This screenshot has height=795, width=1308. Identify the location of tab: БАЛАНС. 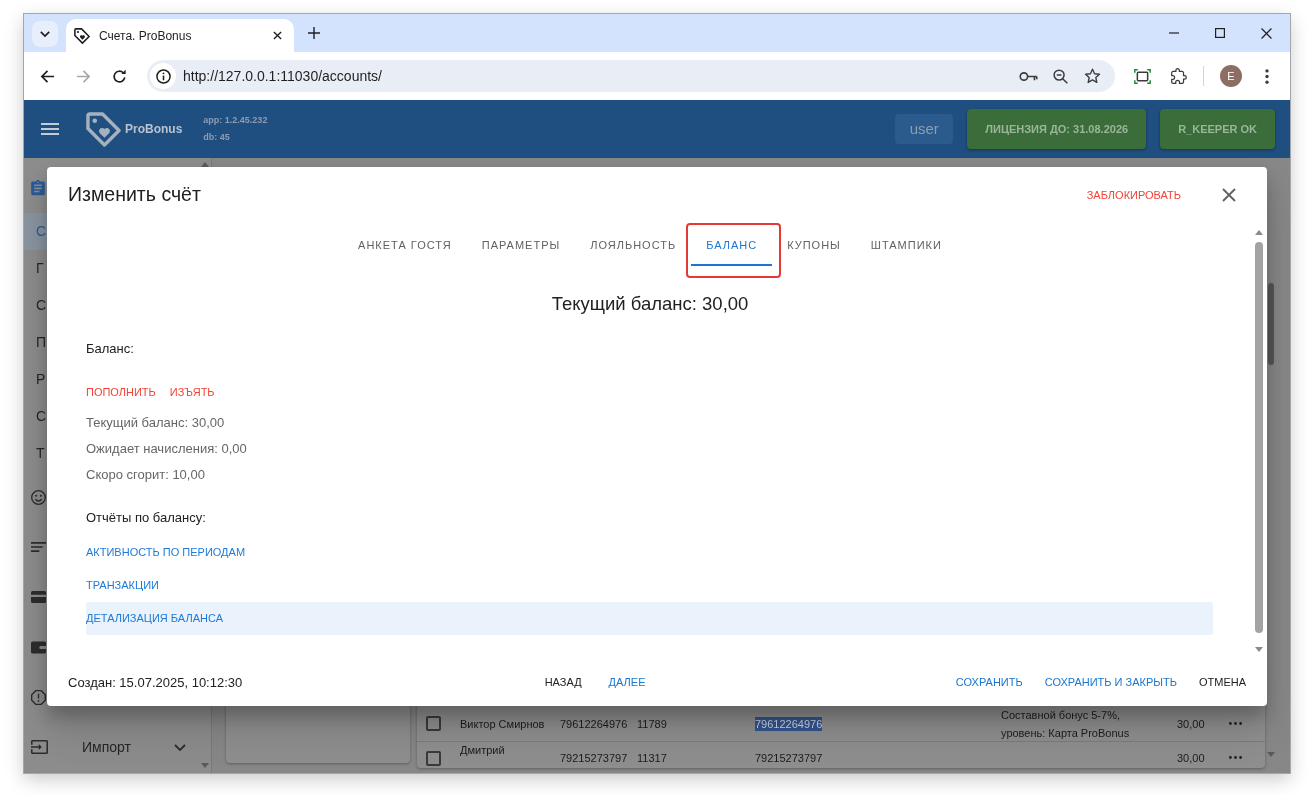
(732, 246).